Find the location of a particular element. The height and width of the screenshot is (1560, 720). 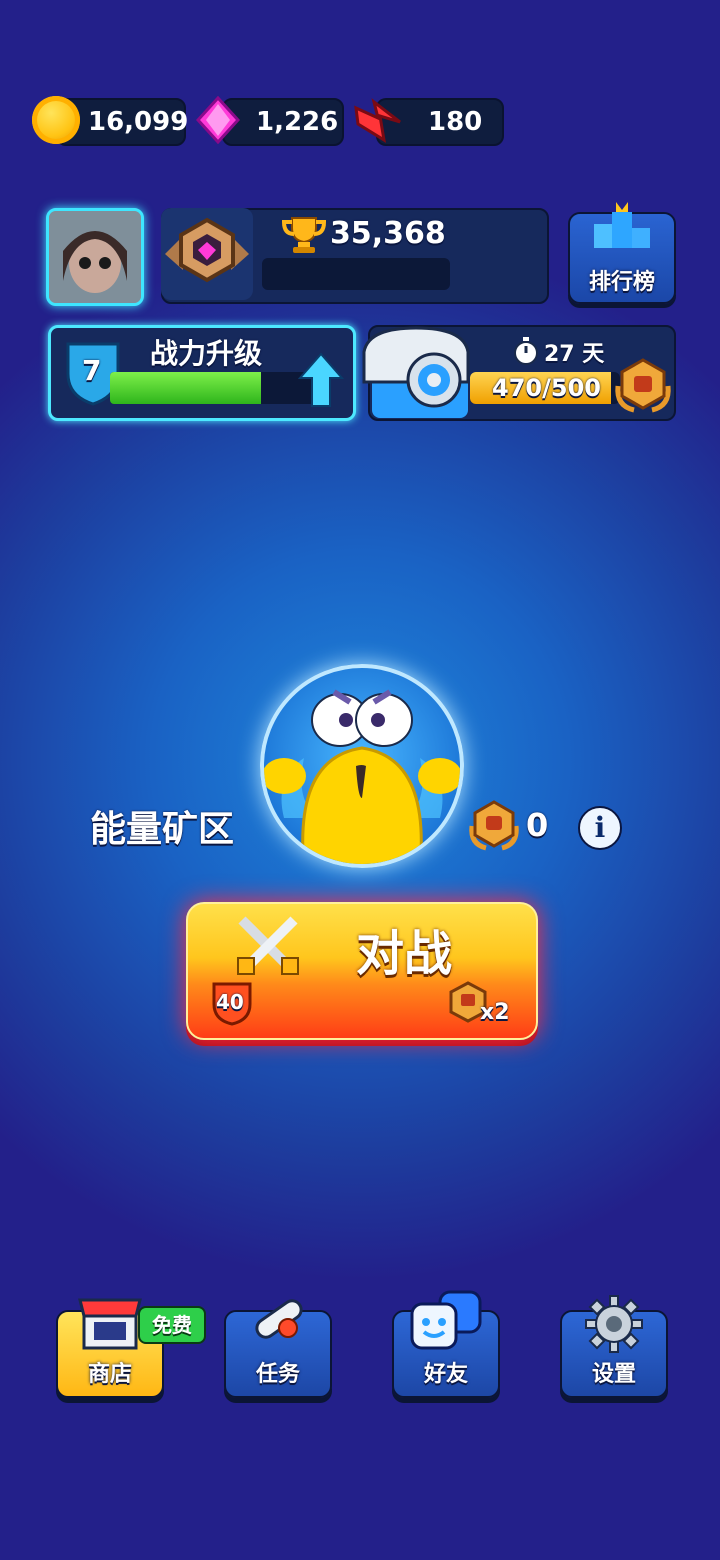

hero-portrait is located at coordinates (362, 766).